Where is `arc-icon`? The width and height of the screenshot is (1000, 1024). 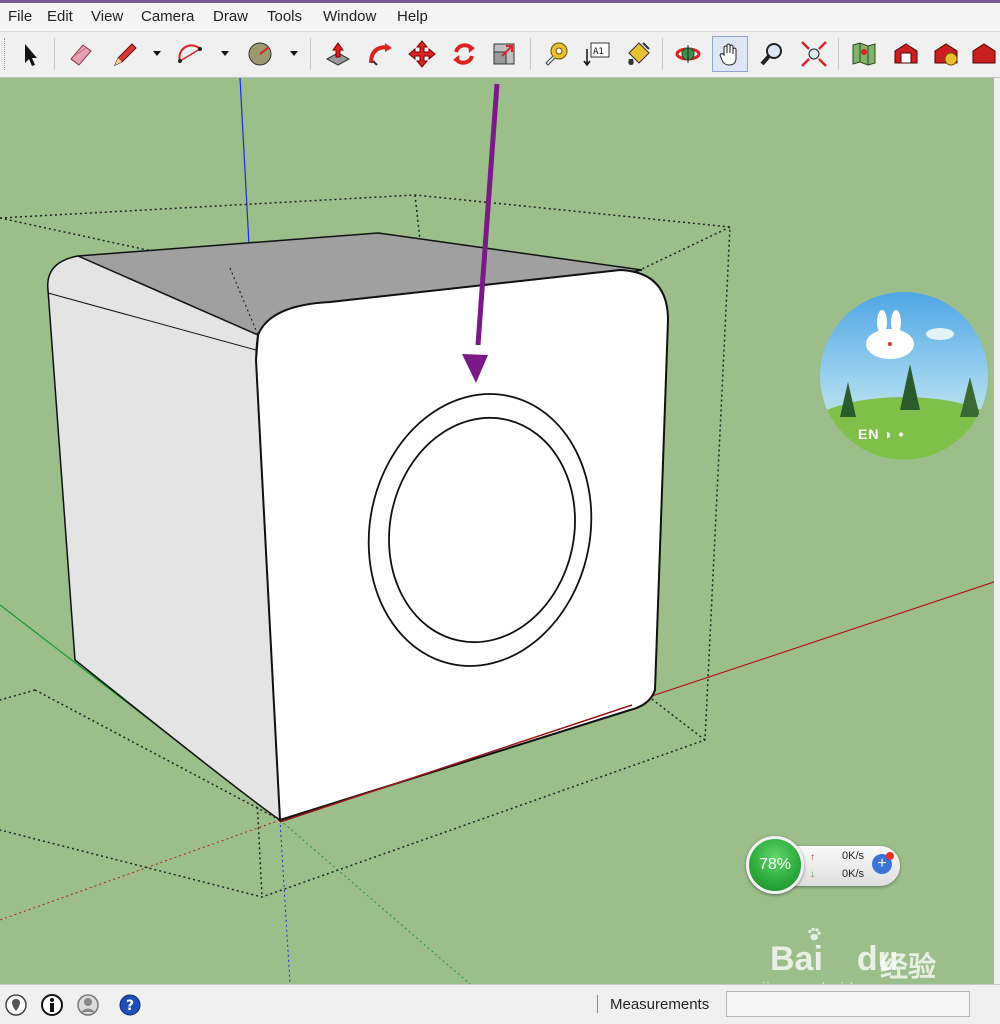 arc-icon is located at coordinates (190, 53).